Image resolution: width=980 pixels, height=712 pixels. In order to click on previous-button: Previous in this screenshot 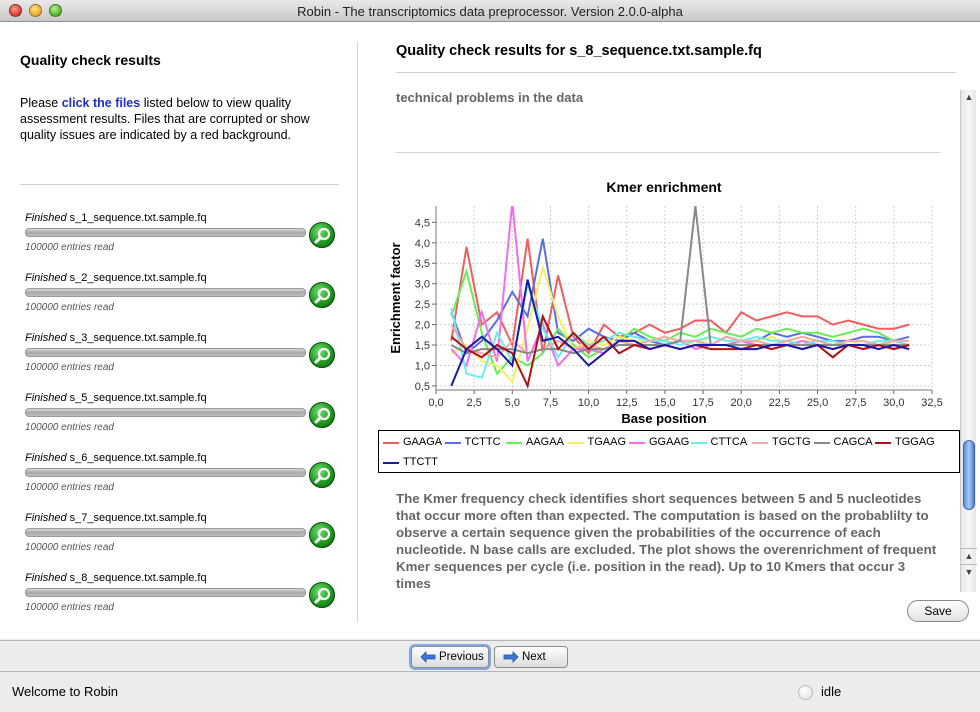, I will do `click(450, 657)`.